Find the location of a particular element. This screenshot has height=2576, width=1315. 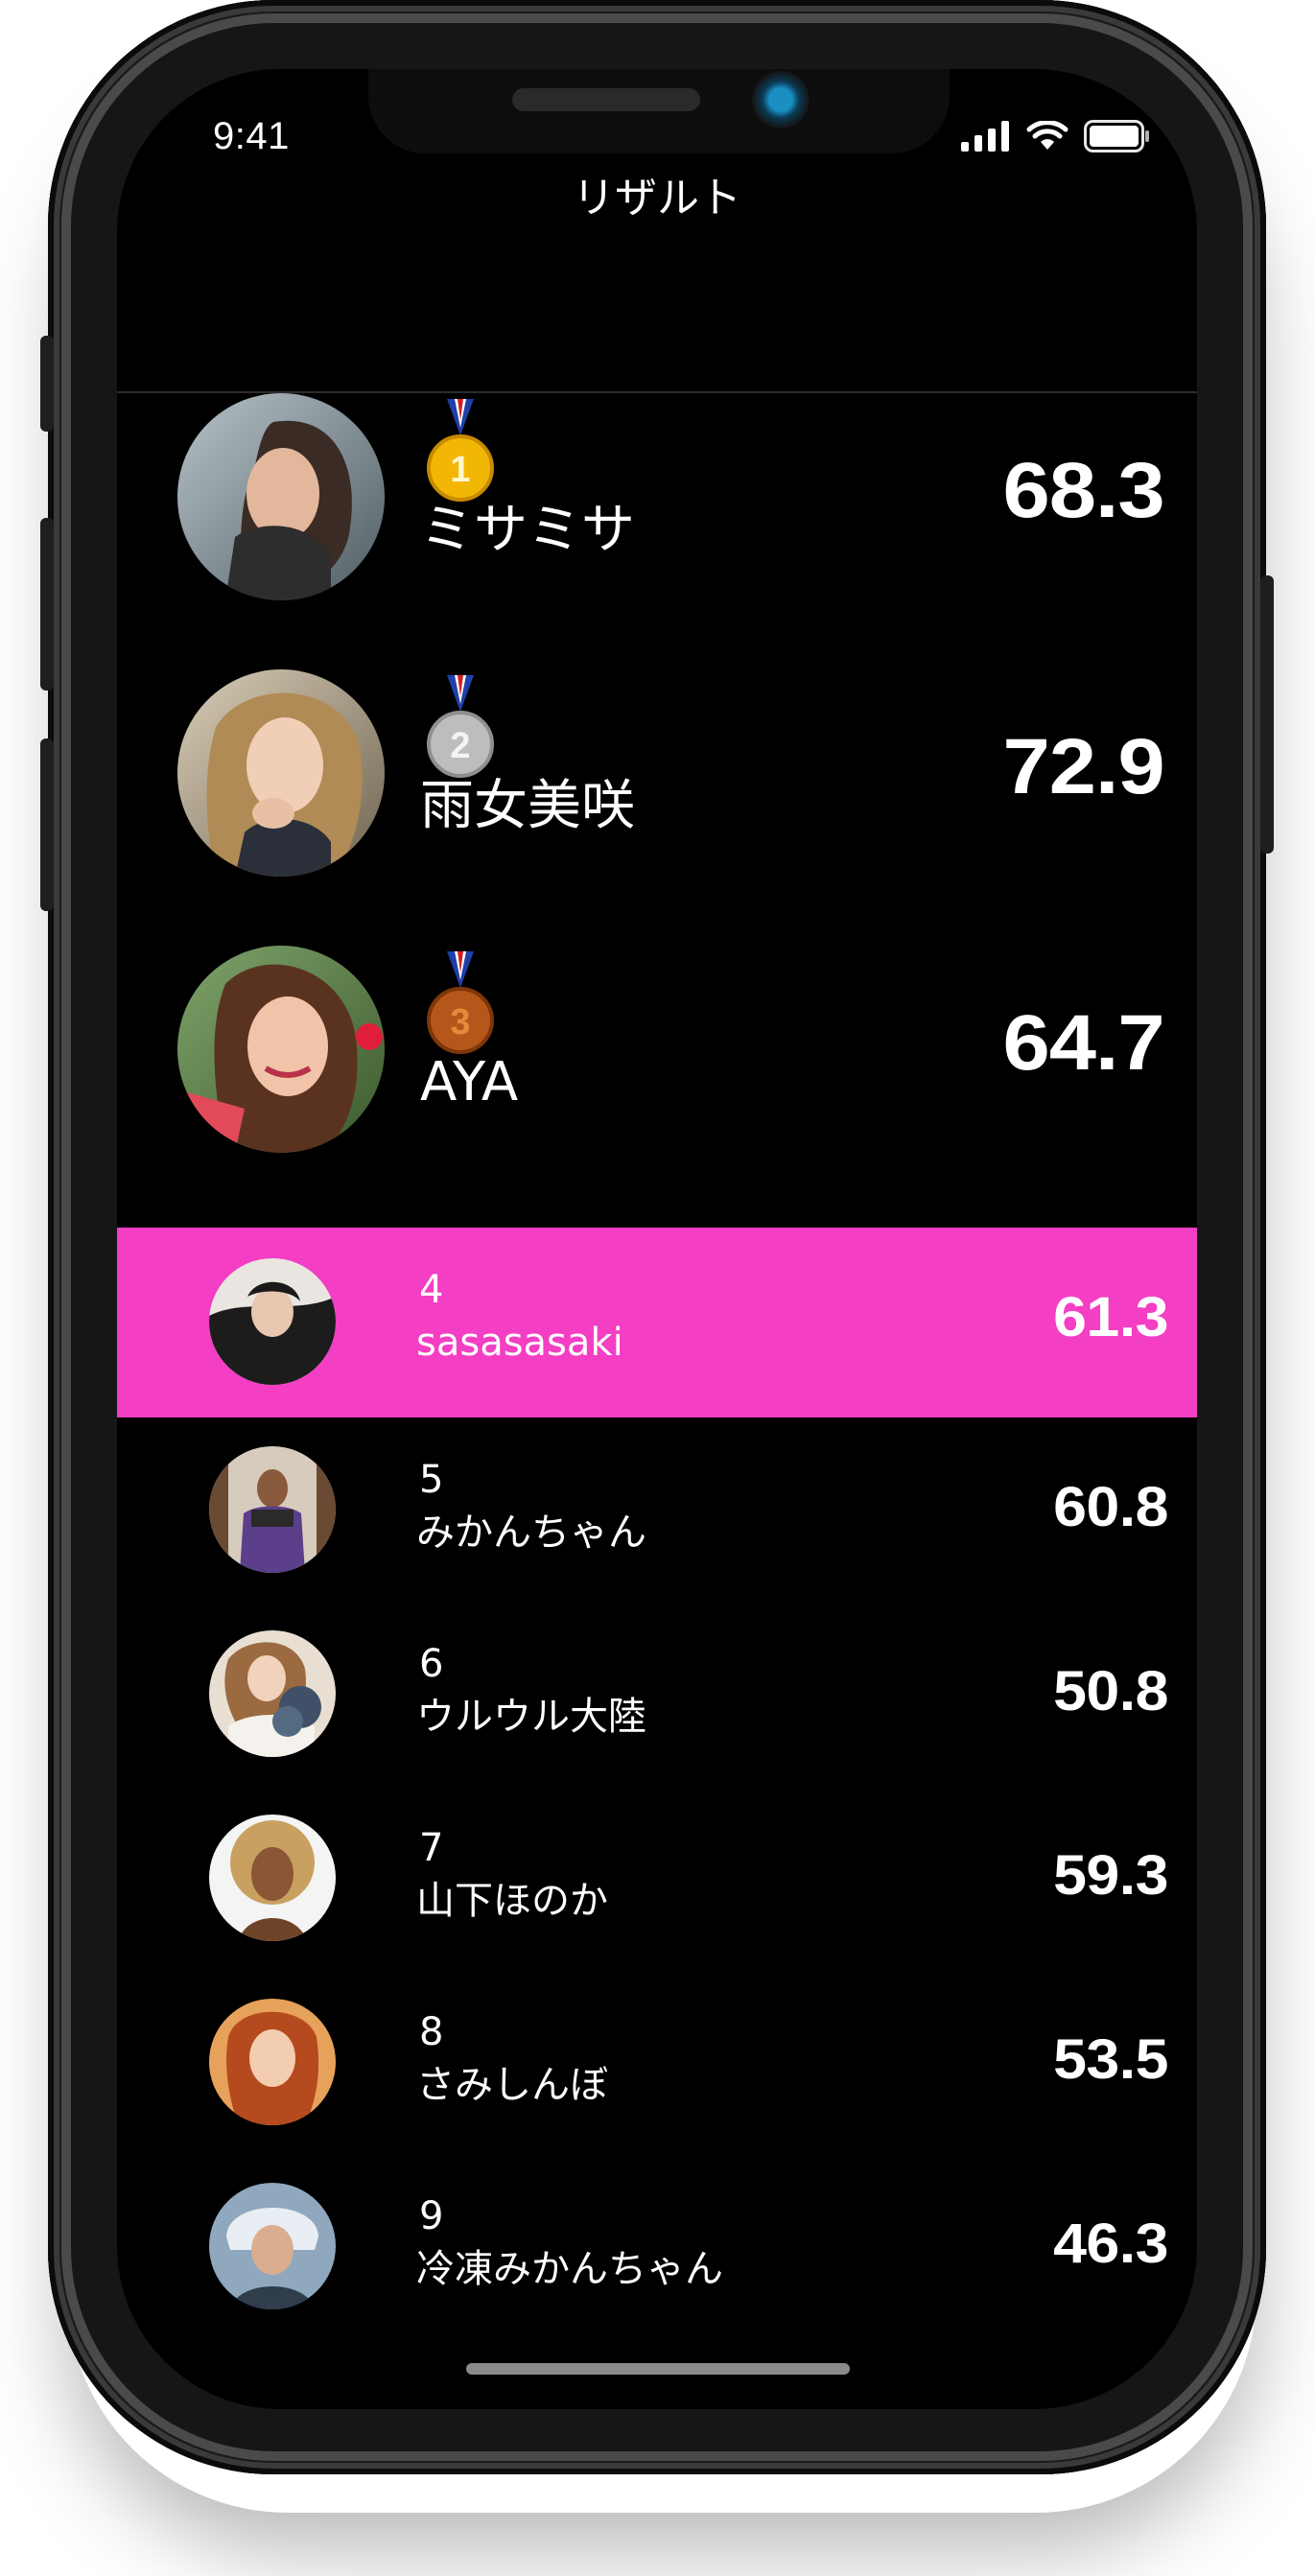

list-item-current-user: 4 sasasasaki 61.3 is located at coordinates (657, 1322).